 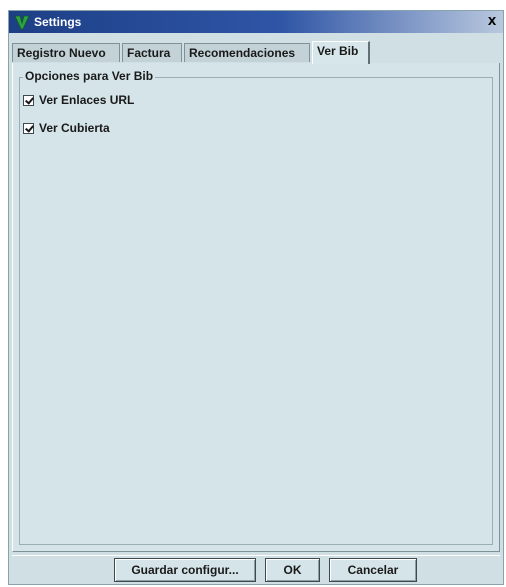 I want to click on ok-button: OK, so click(x=292, y=570).